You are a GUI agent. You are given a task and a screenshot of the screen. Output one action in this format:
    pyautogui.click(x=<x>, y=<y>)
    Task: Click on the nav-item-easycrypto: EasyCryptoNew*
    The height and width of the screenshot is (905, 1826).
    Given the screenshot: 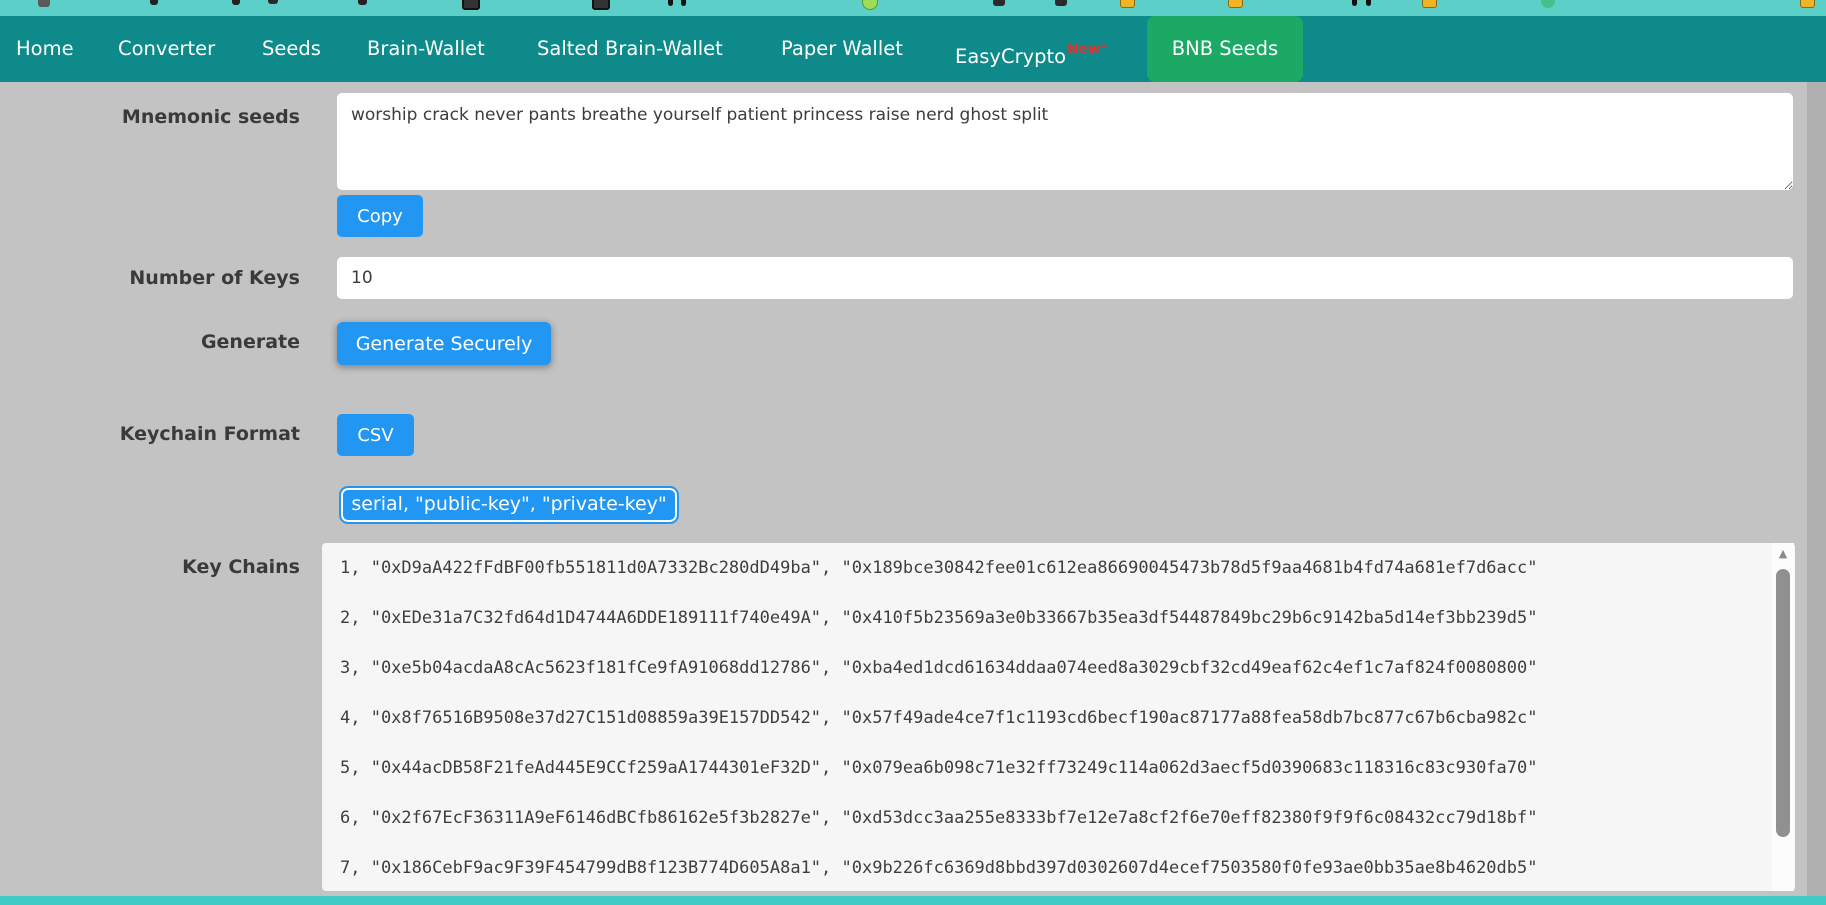 What is the action you would take?
    pyautogui.click(x=1031, y=49)
    